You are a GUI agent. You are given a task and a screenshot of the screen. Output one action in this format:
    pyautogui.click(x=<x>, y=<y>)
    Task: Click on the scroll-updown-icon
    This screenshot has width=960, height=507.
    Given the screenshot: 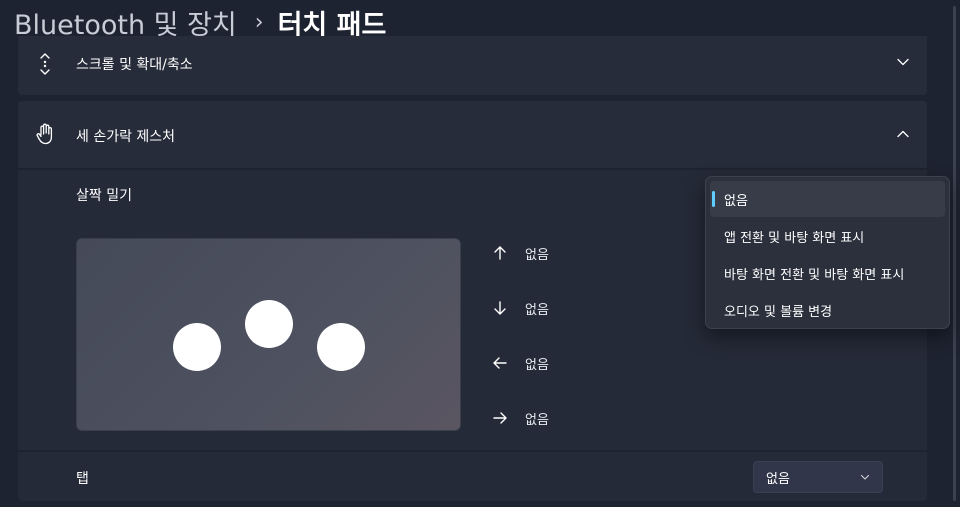 What is the action you would take?
    pyautogui.click(x=45, y=64)
    